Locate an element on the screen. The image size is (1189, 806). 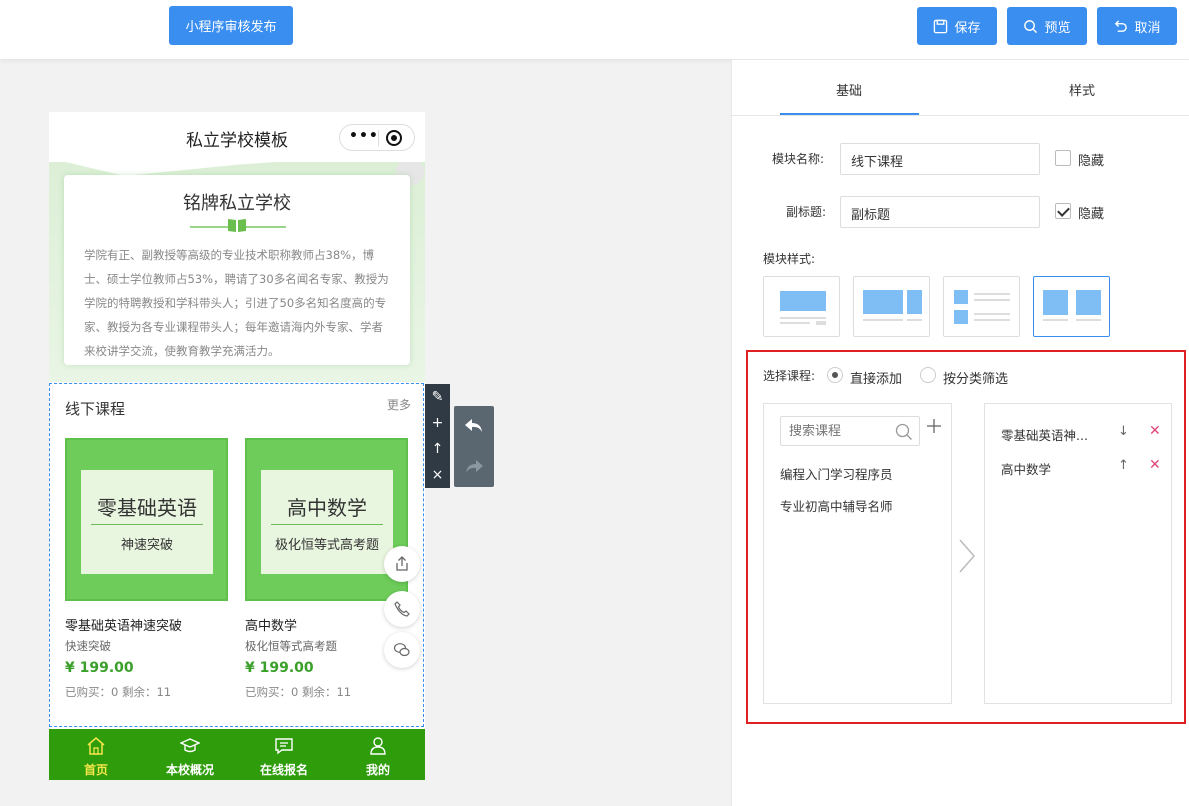
preview-button: 预览 is located at coordinates (1047, 26).